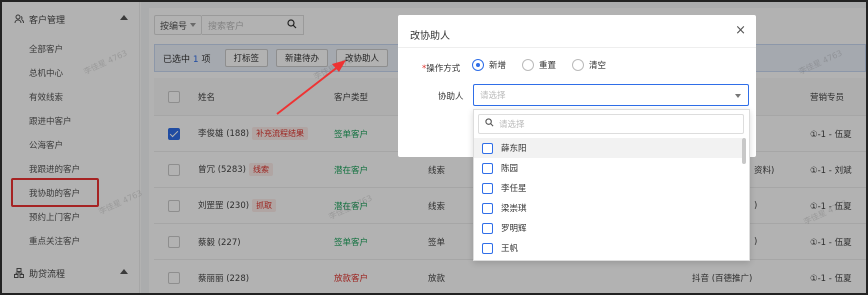  I want to click on annotation-arrow, so click(311, 87).